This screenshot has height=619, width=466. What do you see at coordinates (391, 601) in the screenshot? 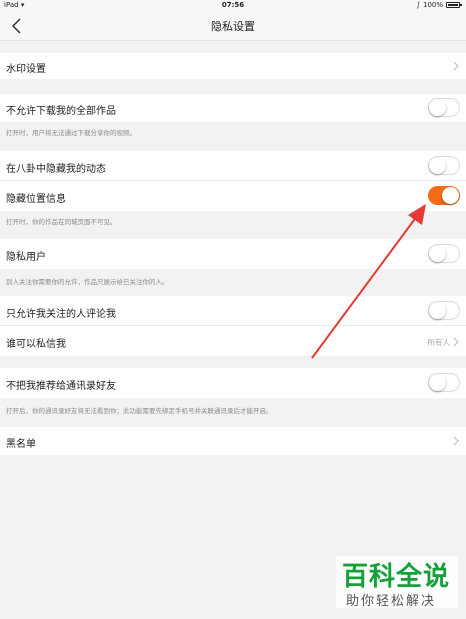
I see `badge-subtitle: 助你轻松解决` at bounding box center [391, 601].